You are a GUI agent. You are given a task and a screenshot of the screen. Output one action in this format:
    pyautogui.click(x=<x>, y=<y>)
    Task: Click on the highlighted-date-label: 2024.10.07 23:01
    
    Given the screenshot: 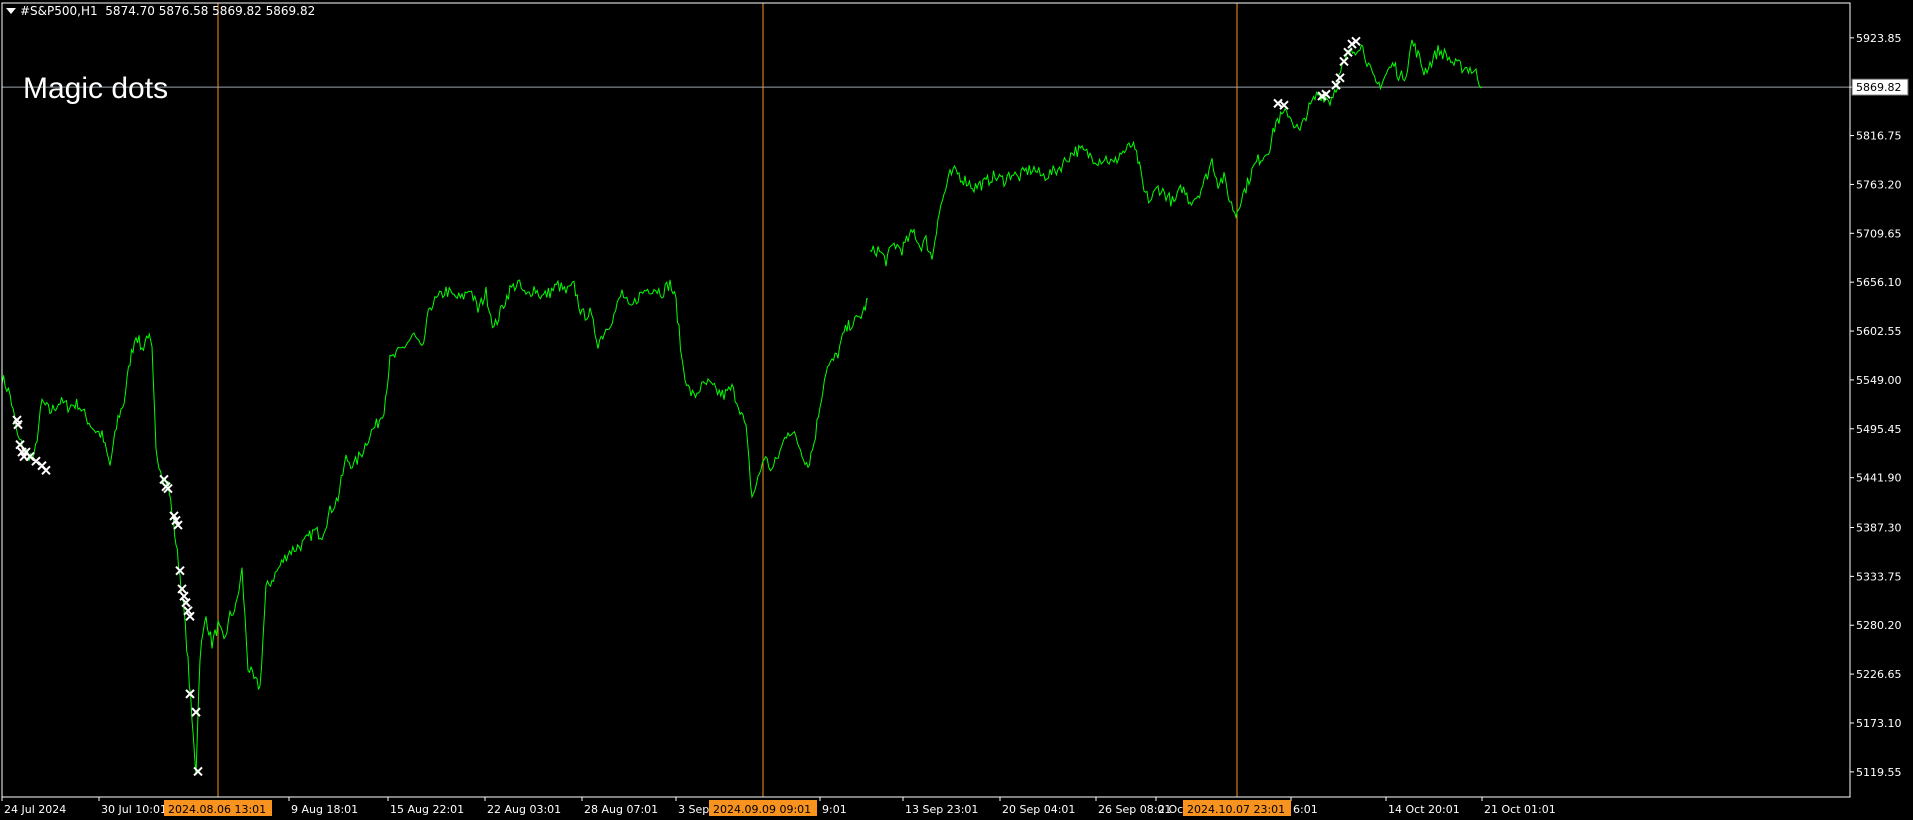 What is the action you would take?
    pyautogui.click(x=1236, y=809)
    